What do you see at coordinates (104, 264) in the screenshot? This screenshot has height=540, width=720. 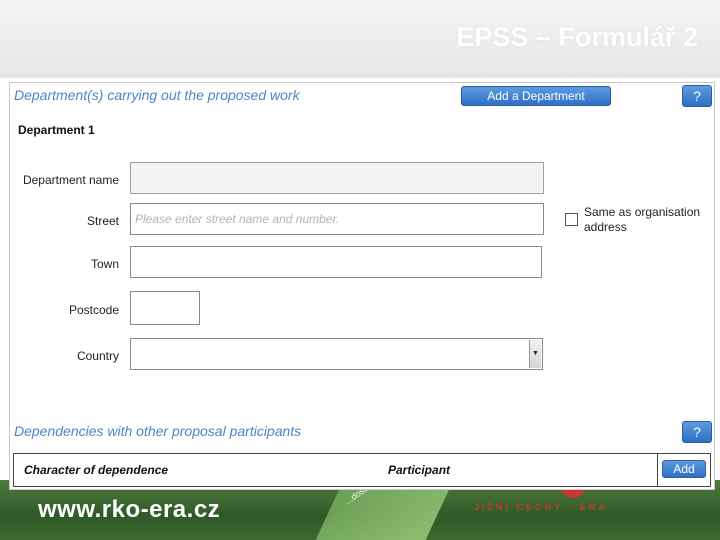 I see `town-label: Town` at bounding box center [104, 264].